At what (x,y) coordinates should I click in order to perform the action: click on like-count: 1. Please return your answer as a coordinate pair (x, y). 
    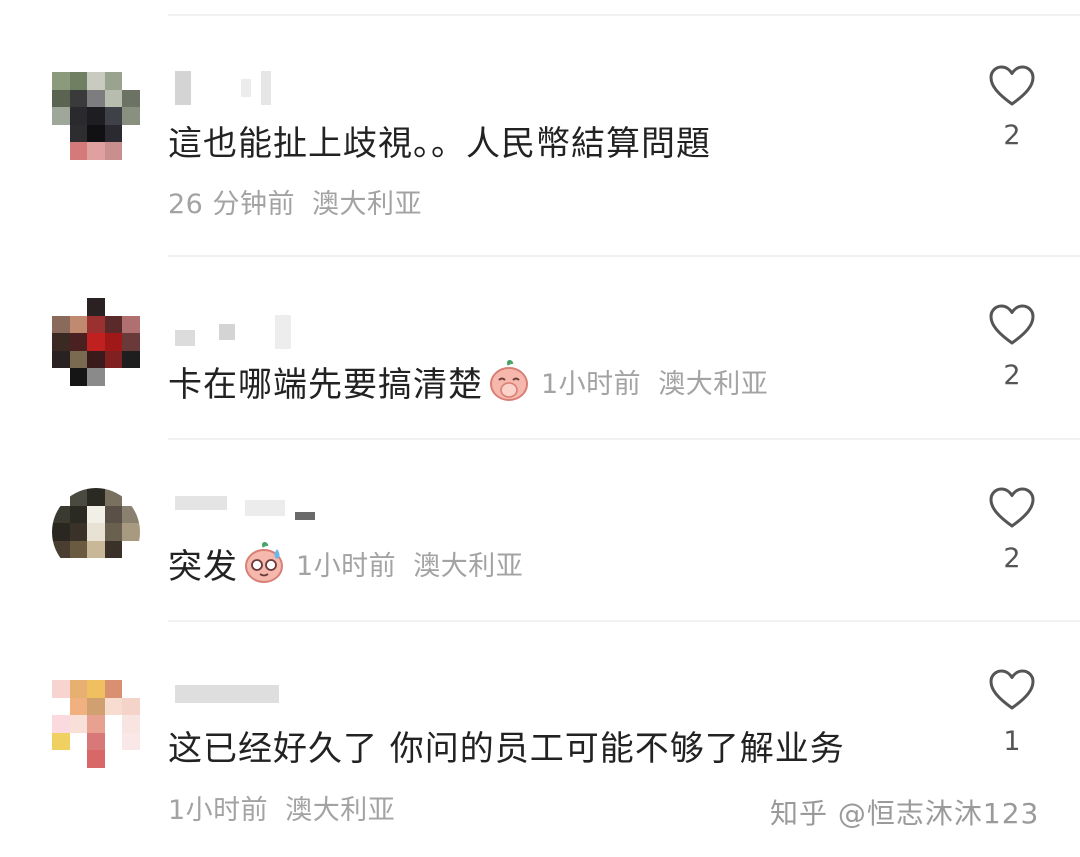
    Looking at the image, I should click on (1012, 741).